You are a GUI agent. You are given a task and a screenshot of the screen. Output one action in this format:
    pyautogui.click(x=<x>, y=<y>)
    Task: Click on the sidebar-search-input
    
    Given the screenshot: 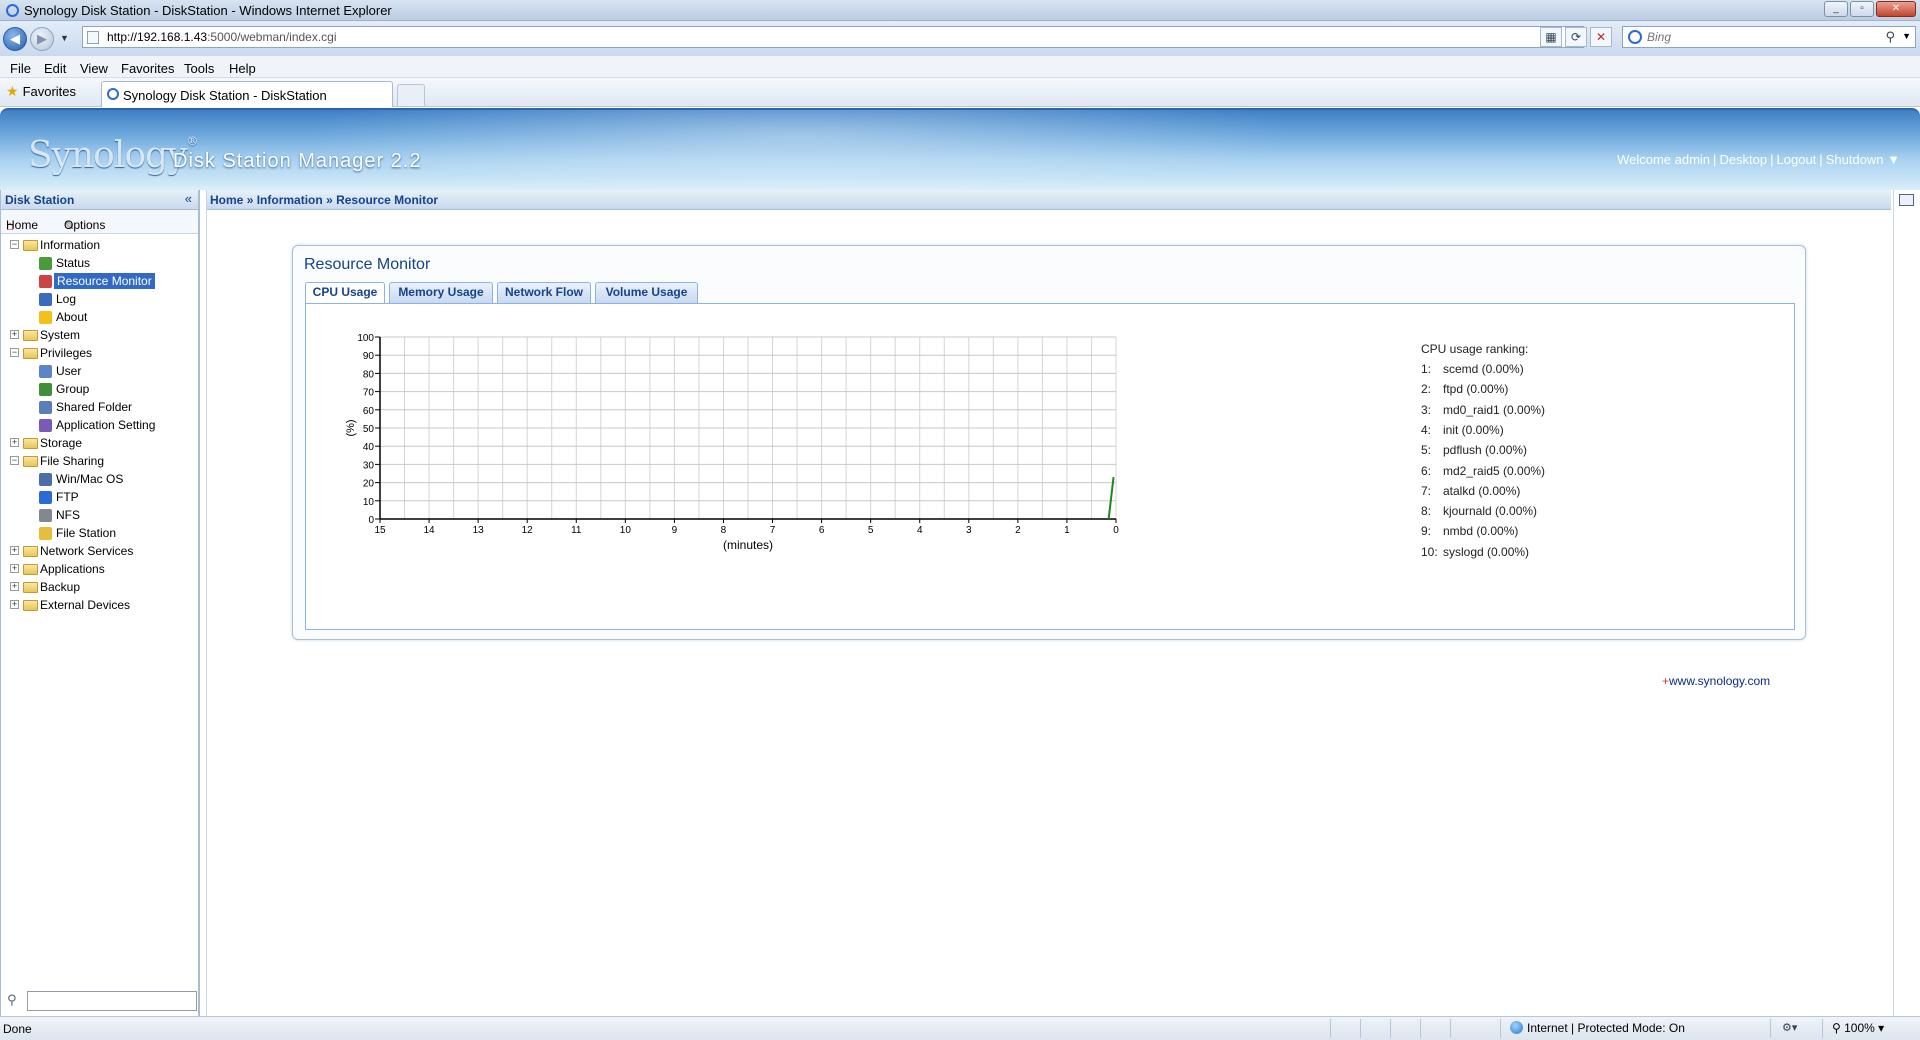 What is the action you would take?
    pyautogui.click(x=112, y=1001)
    